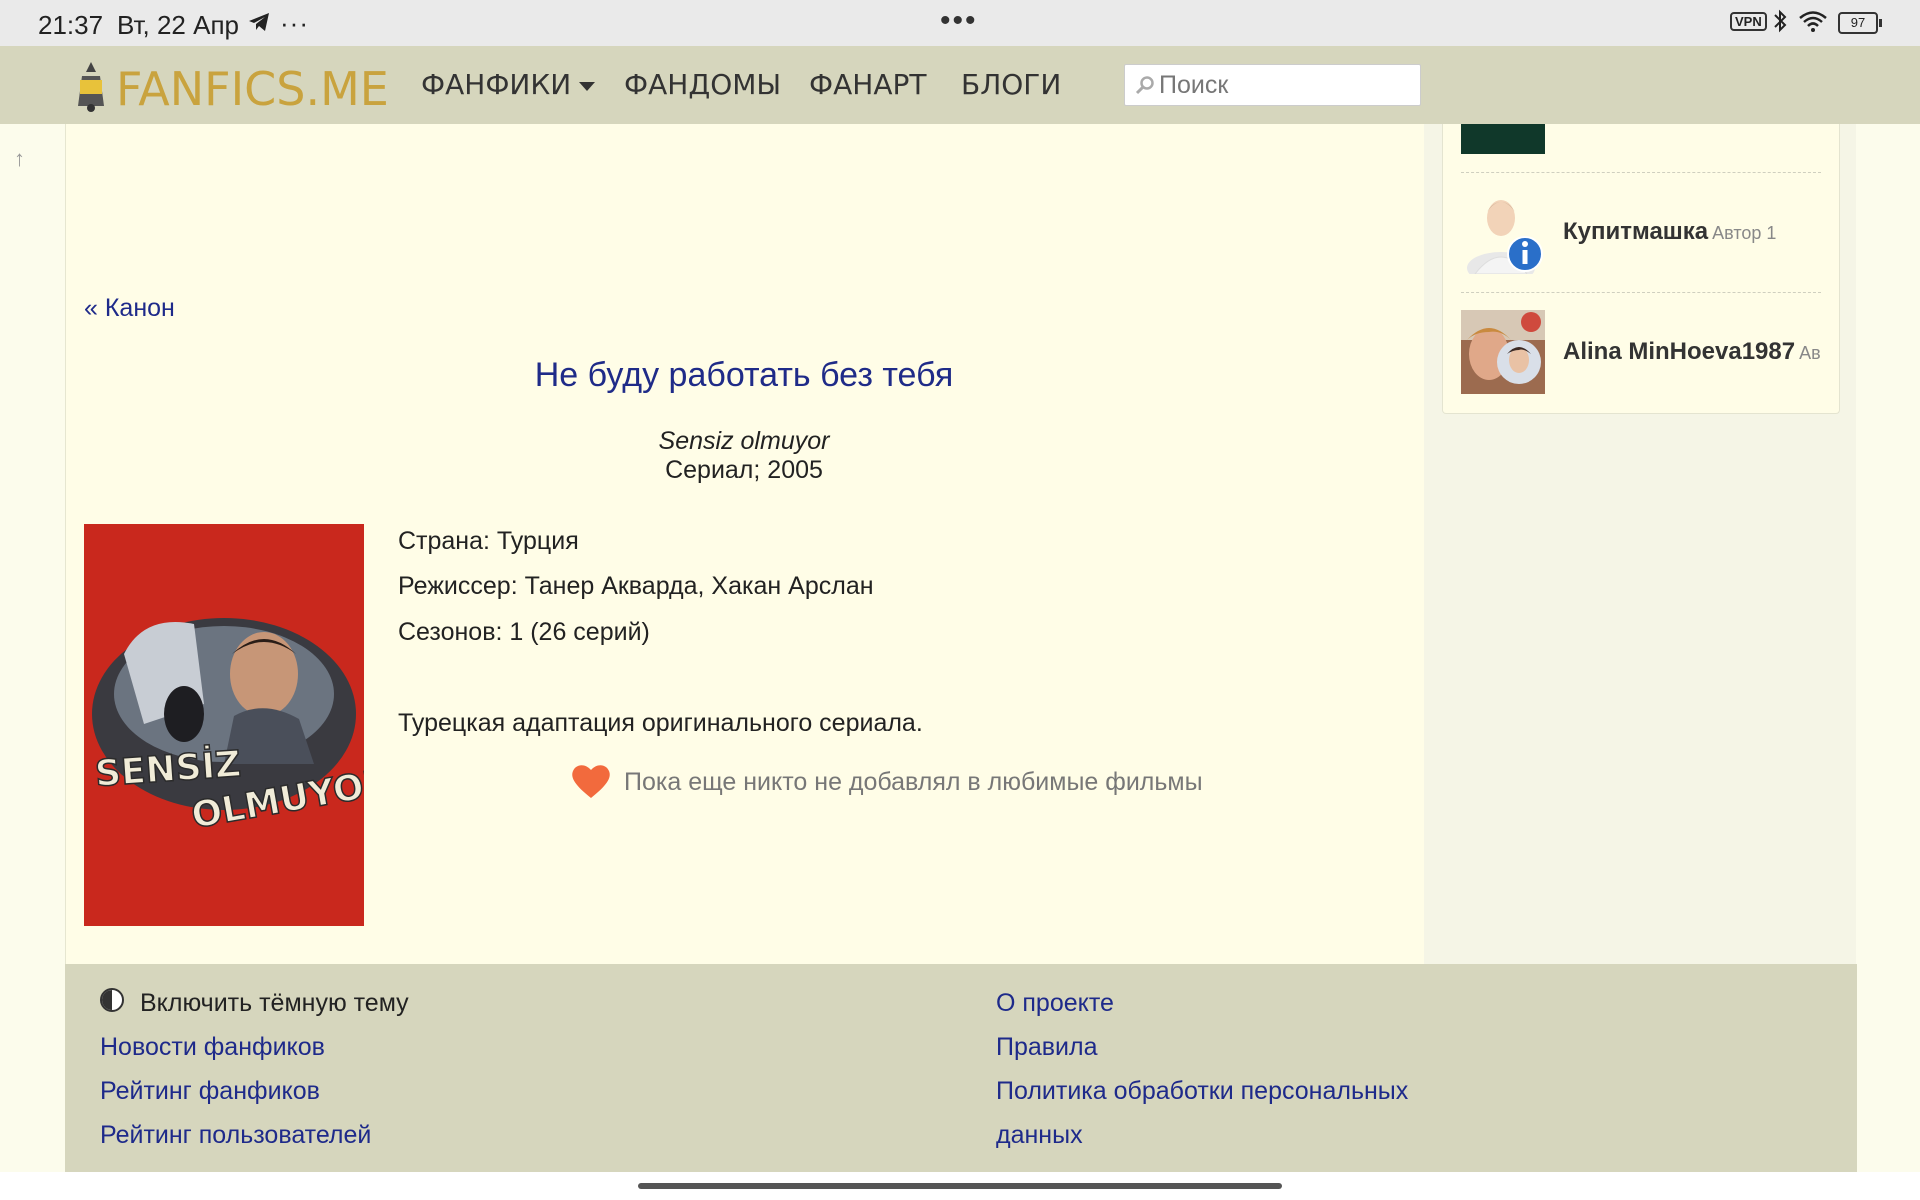 This screenshot has height=1200, width=1920. What do you see at coordinates (587, 86) in the screenshot?
I see `chevron-down-icon` at bounding box center [587, 86].